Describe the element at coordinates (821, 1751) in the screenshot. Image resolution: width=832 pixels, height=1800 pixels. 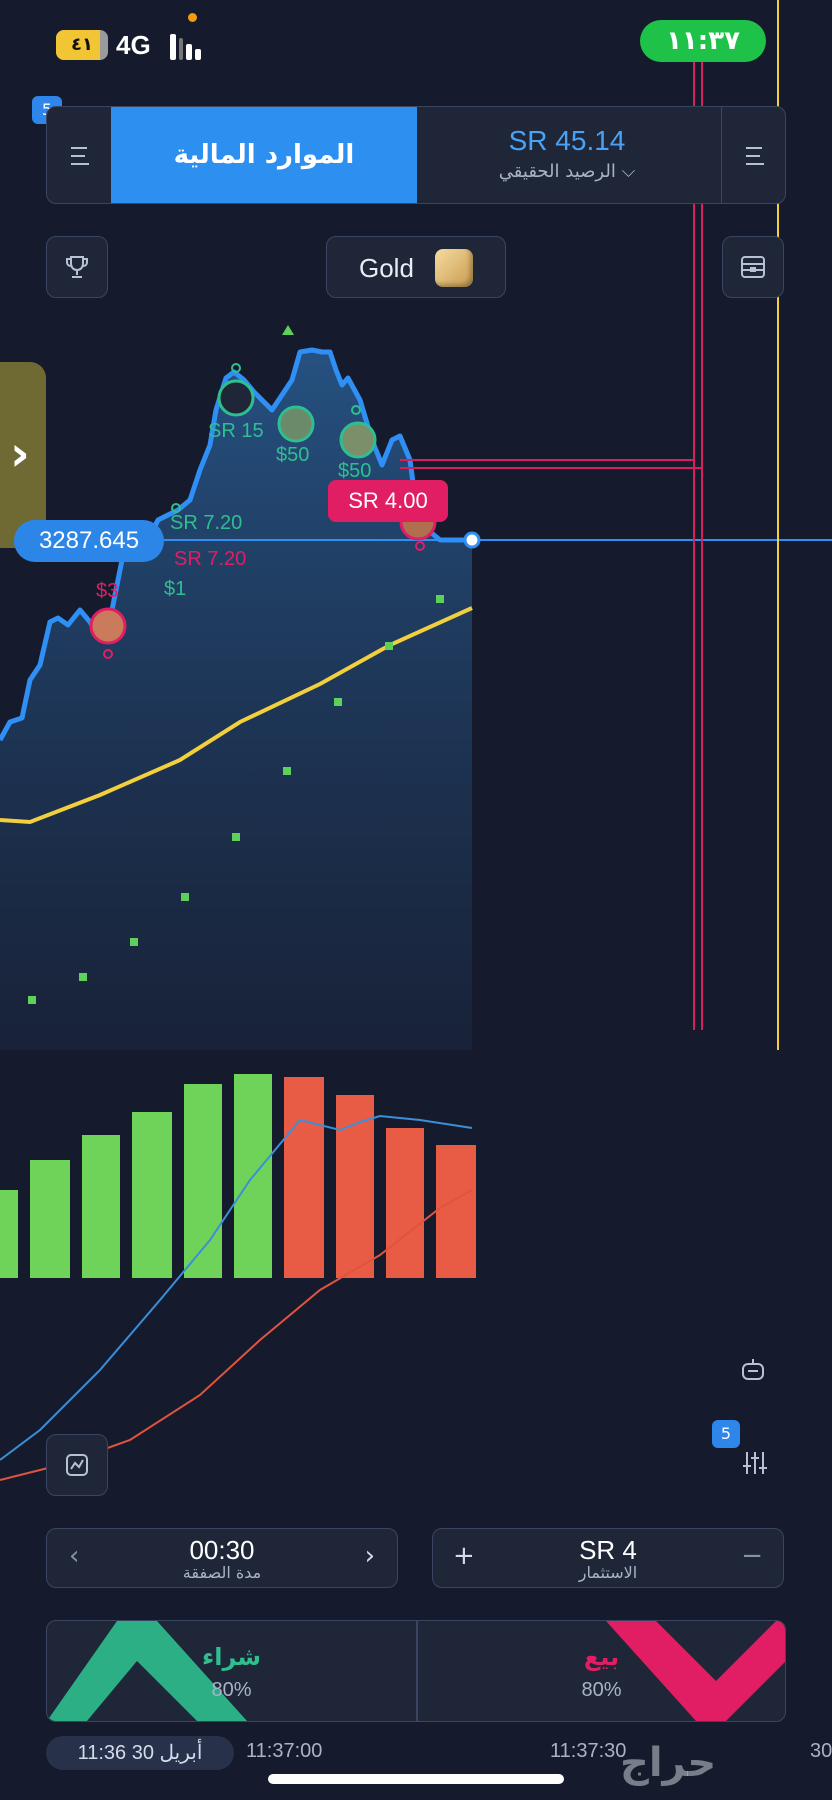
I see `time-tick: 30` at that location.